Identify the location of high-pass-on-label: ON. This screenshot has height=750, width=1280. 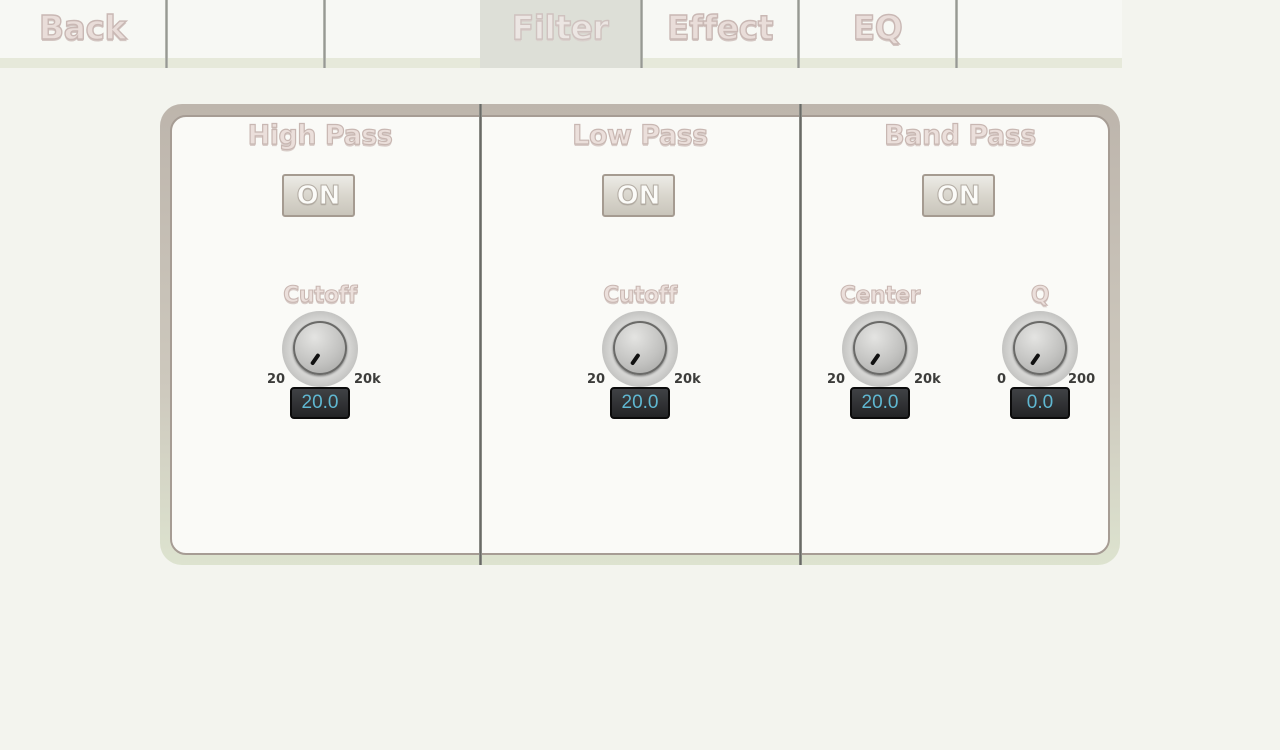
(318, 195).